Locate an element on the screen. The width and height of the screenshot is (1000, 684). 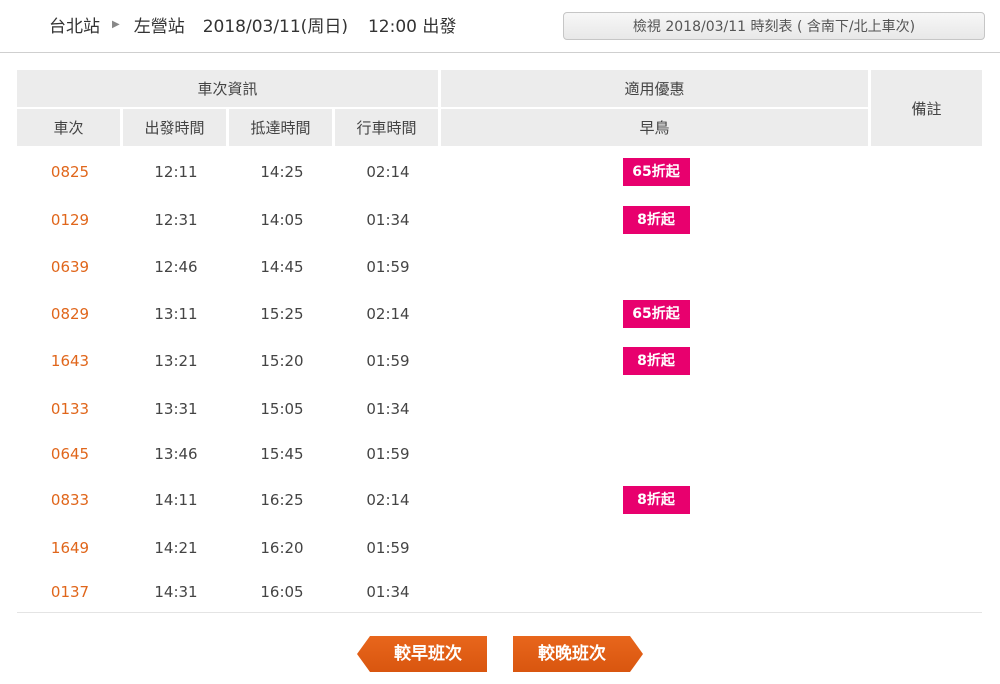
table-row: 0645 13:46 15:45 01:59 is located at coordinates (499, 453).